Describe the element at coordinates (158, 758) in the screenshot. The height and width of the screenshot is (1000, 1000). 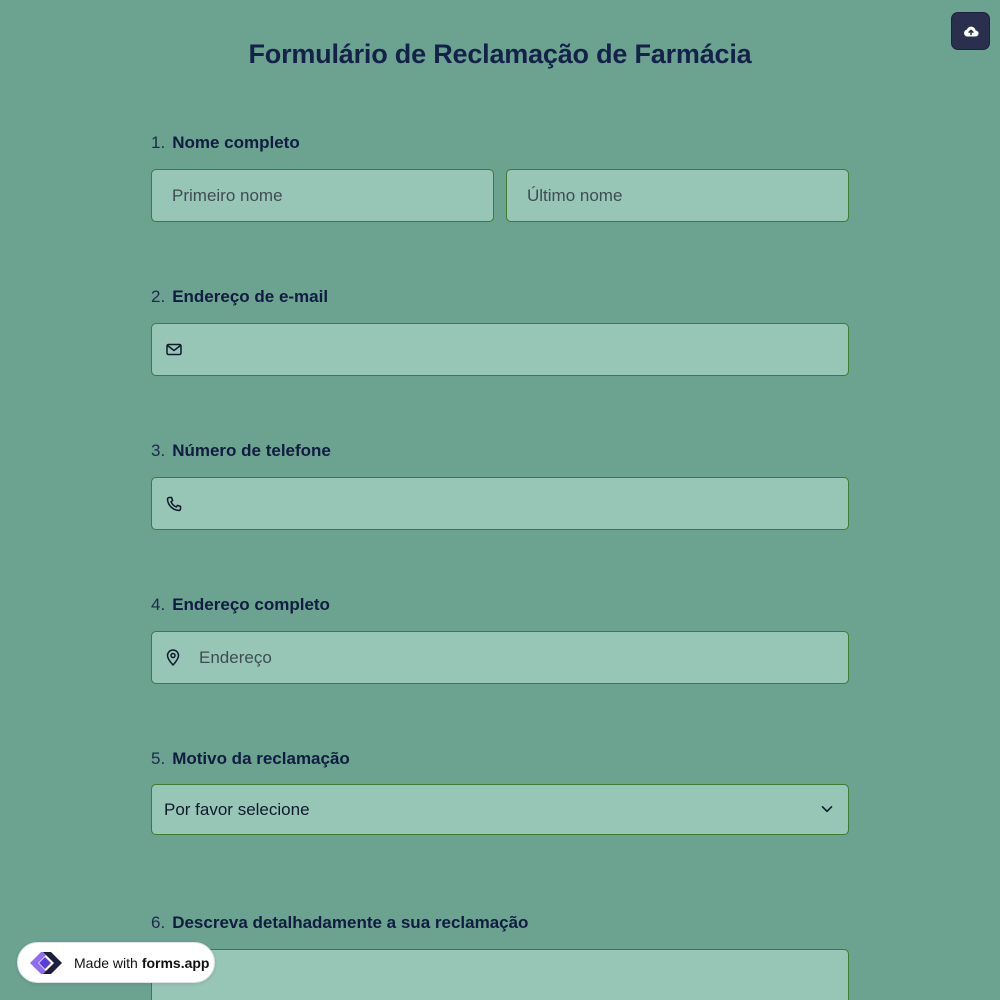
I see `question-number: 5.` at that location.